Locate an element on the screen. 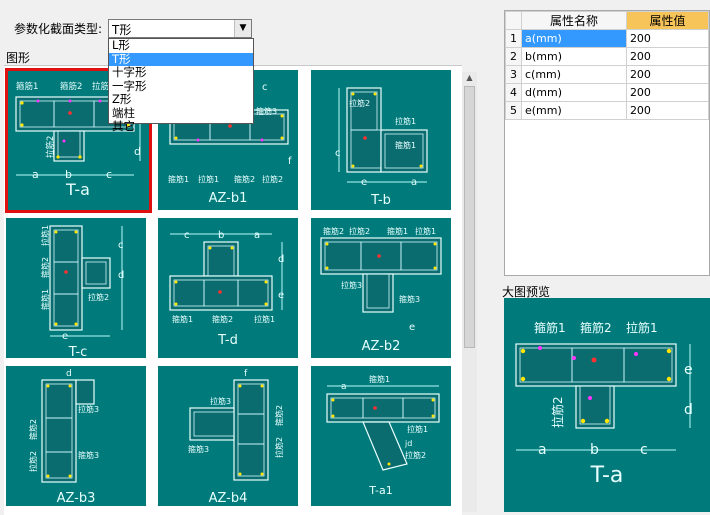 Image resolution: width=710 pixels, height=515 pixels. azb4-l2: 拉筋2 is located at coordinates (279, 447).